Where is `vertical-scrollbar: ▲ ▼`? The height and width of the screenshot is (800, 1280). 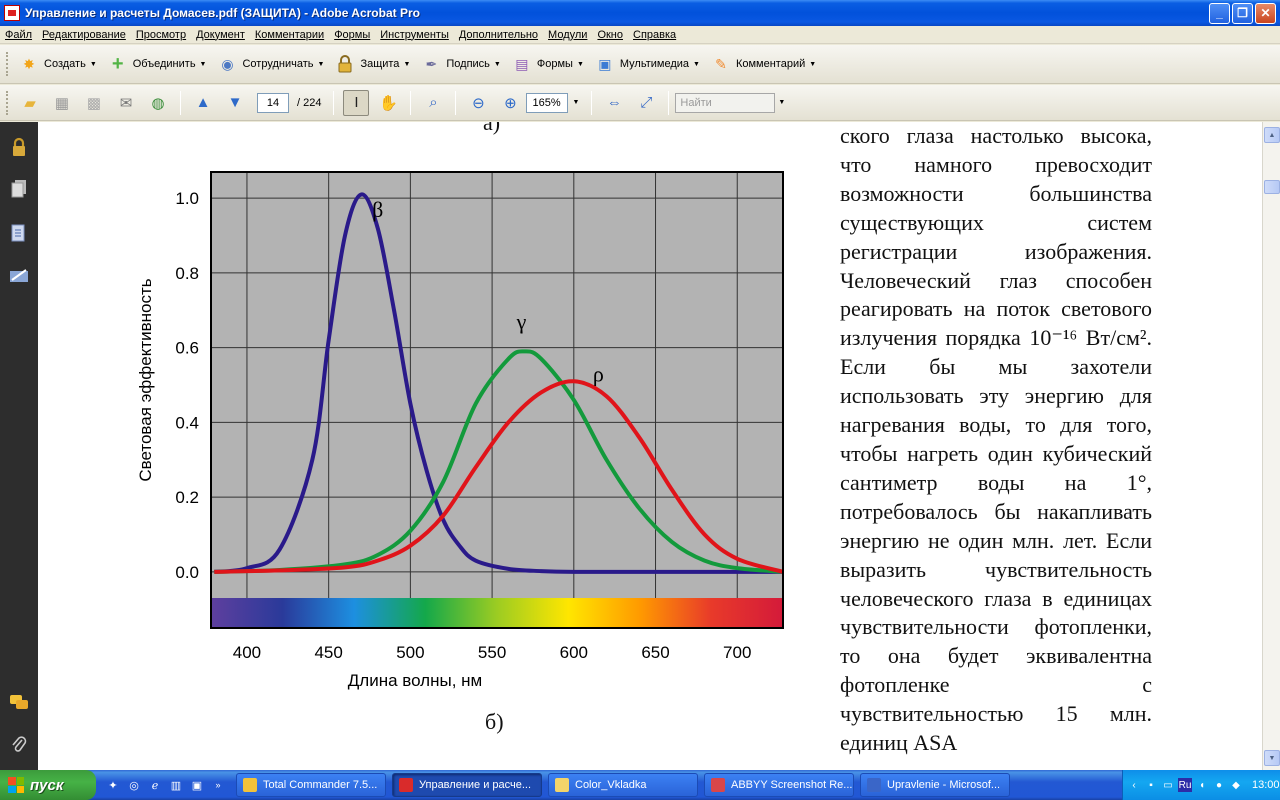 vertical-scrollbar: ▲ ▼ is located at coordinates (1271, 446).